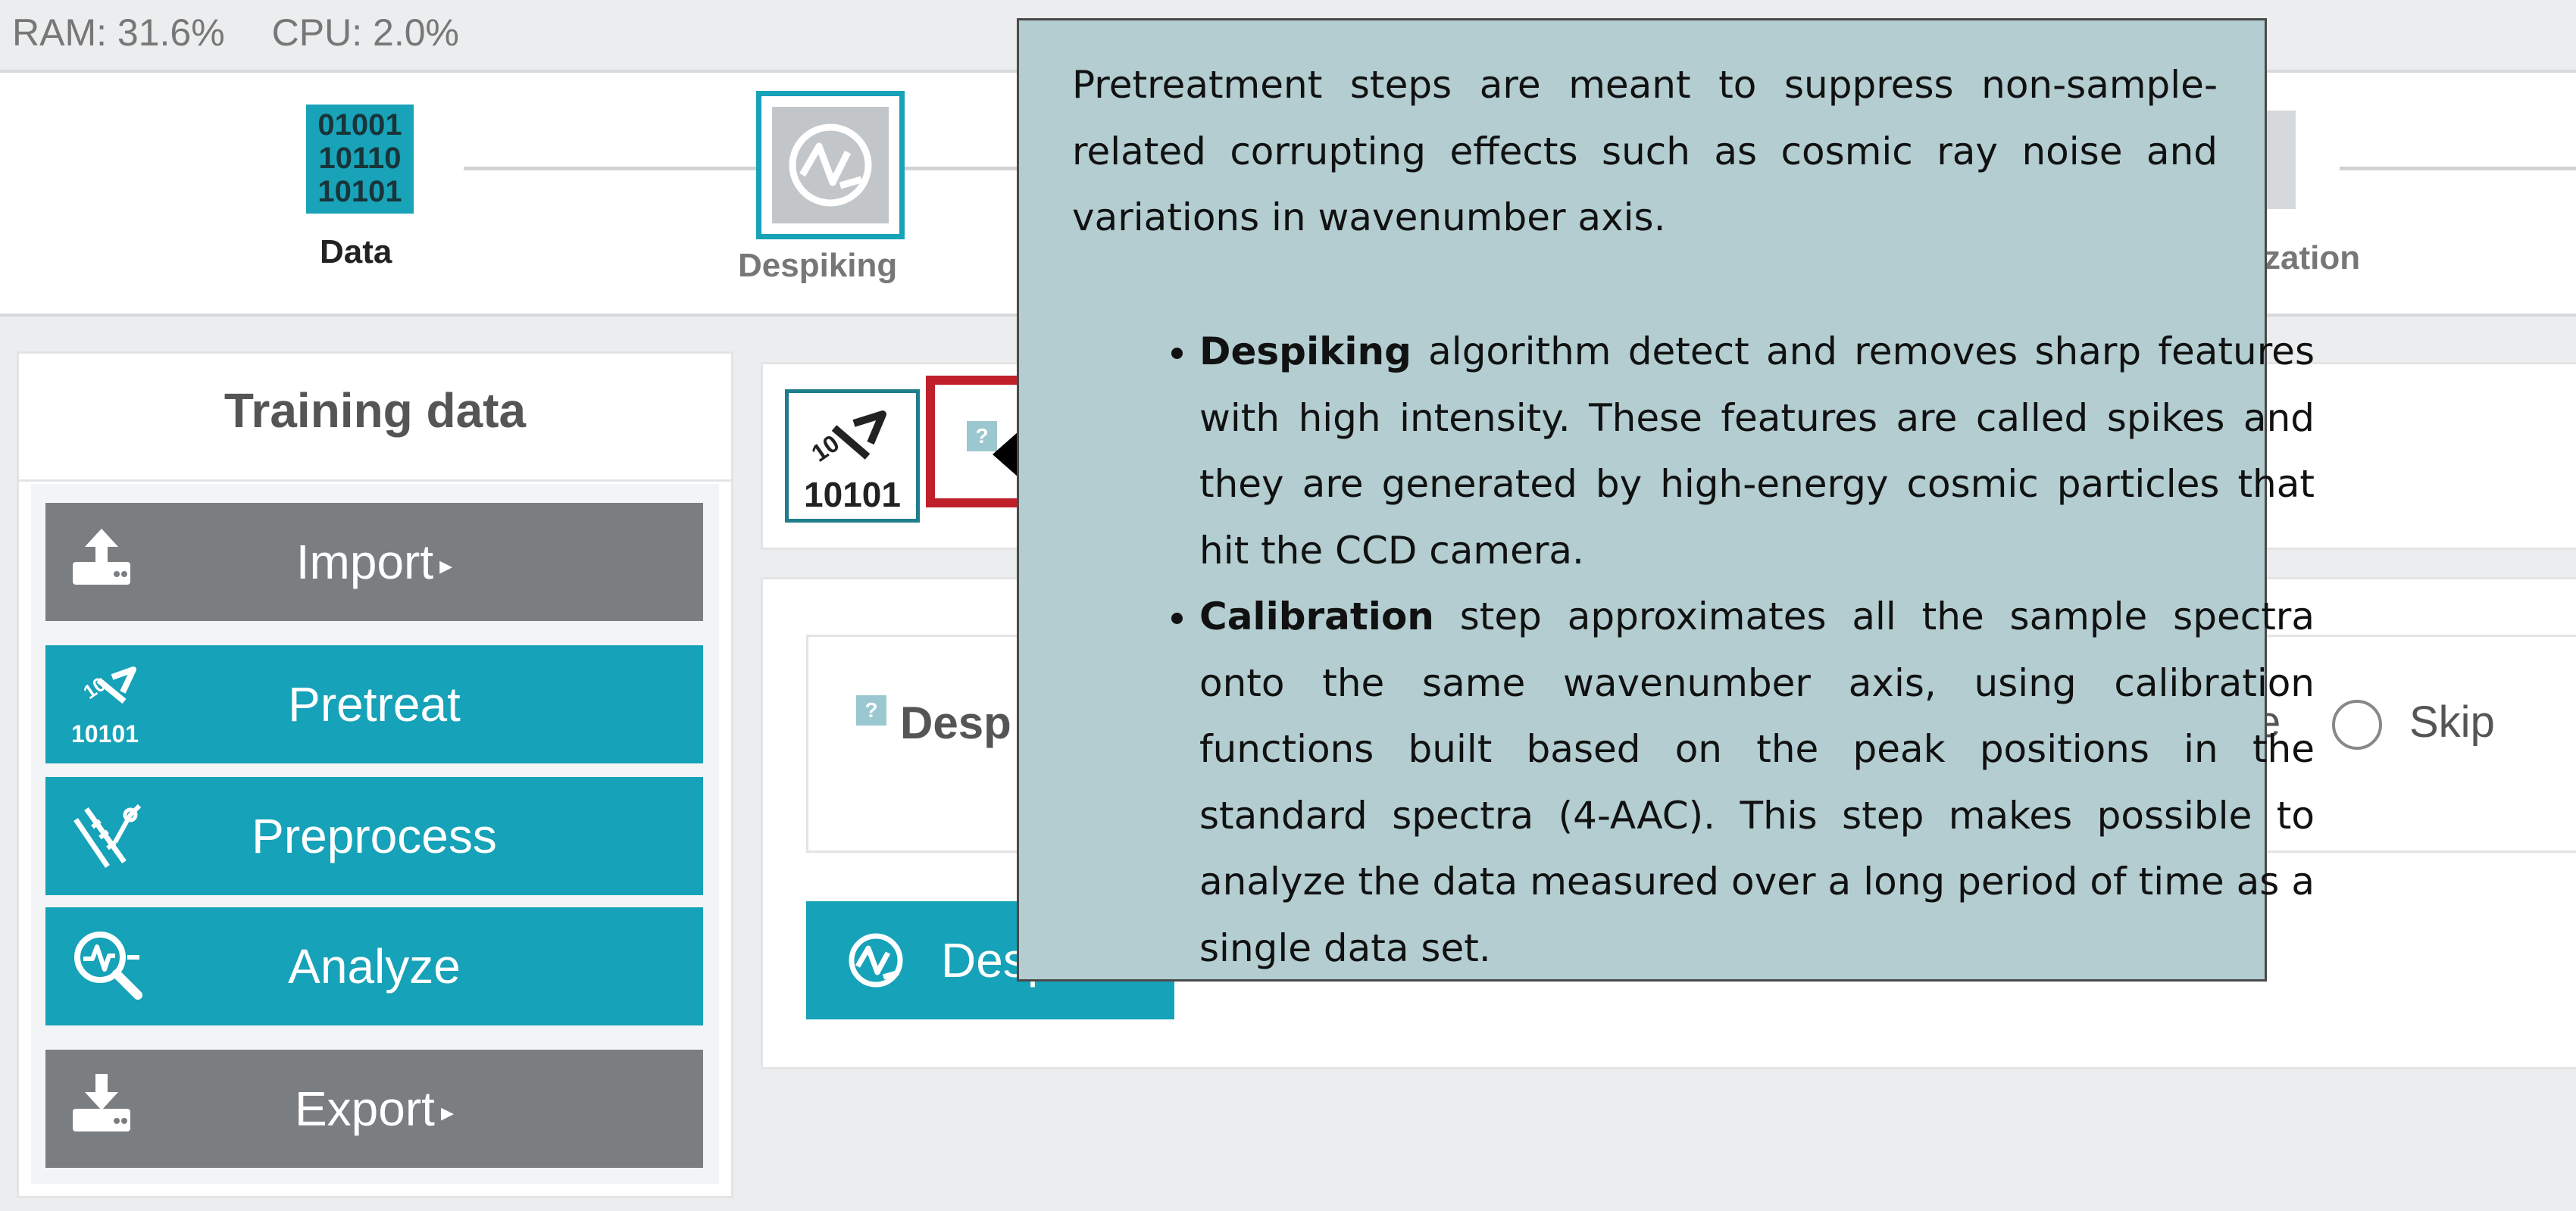 Image resolution: width=2576 pixels, height=1211 pixels. I want to click on analyze-button: Analyze, so click(374, 966).